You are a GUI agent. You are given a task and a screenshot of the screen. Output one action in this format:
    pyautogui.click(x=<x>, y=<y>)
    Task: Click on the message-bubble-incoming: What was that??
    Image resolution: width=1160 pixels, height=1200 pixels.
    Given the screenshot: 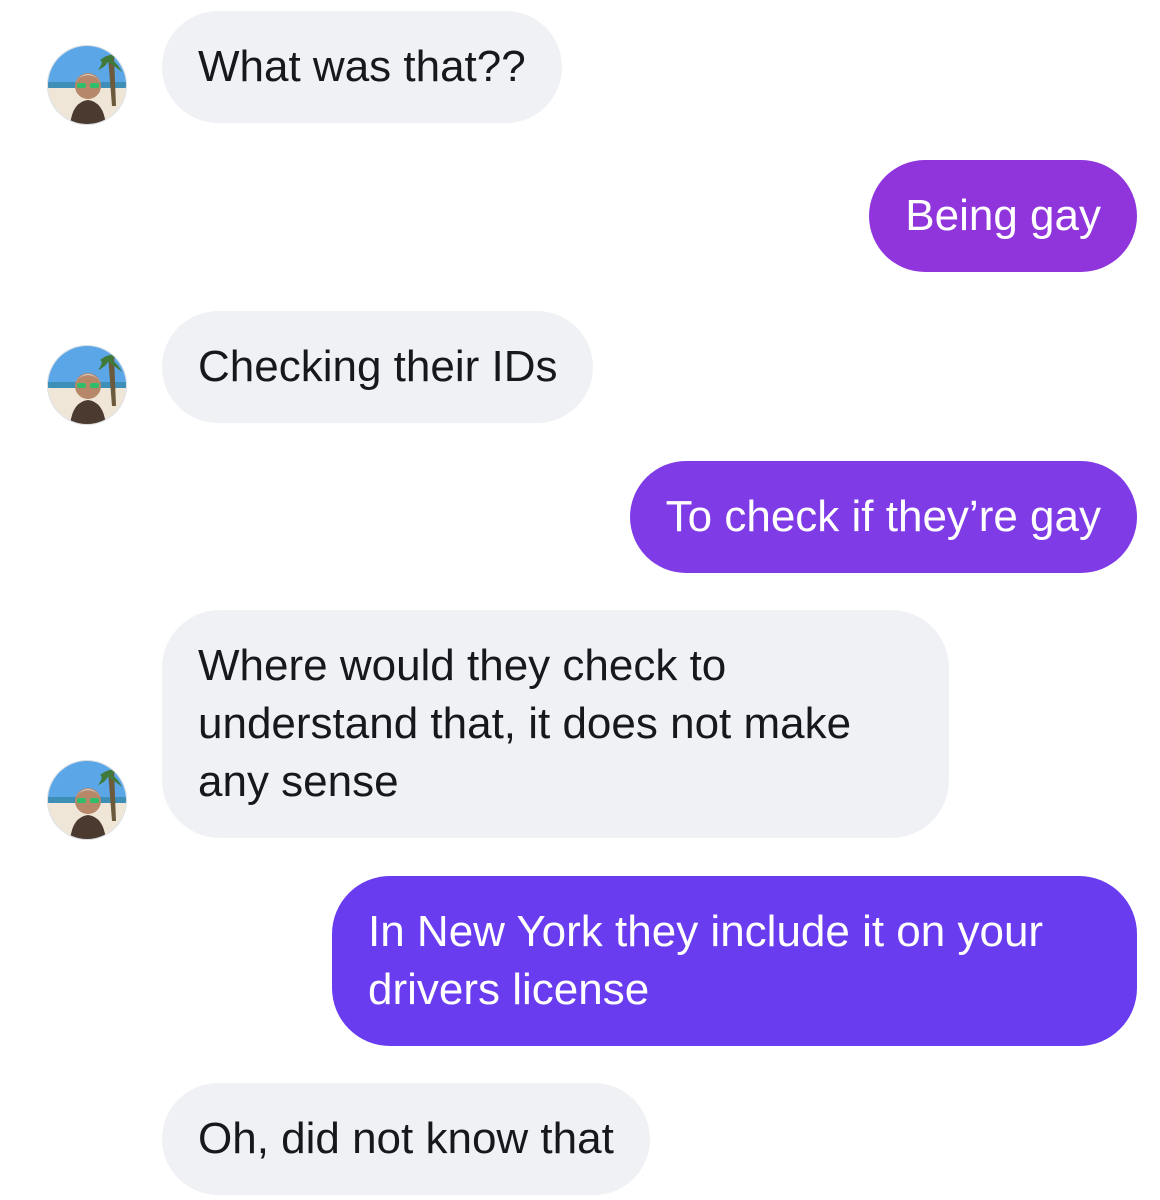 What is the action you would take?
    pyautogui.click(x=362, y=67)
    